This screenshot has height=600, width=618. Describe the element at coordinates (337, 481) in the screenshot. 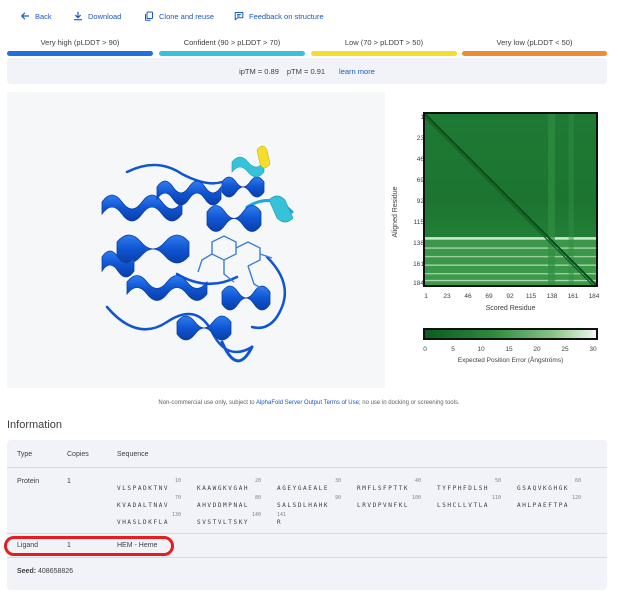

I see `residue-number: 30` at that location.